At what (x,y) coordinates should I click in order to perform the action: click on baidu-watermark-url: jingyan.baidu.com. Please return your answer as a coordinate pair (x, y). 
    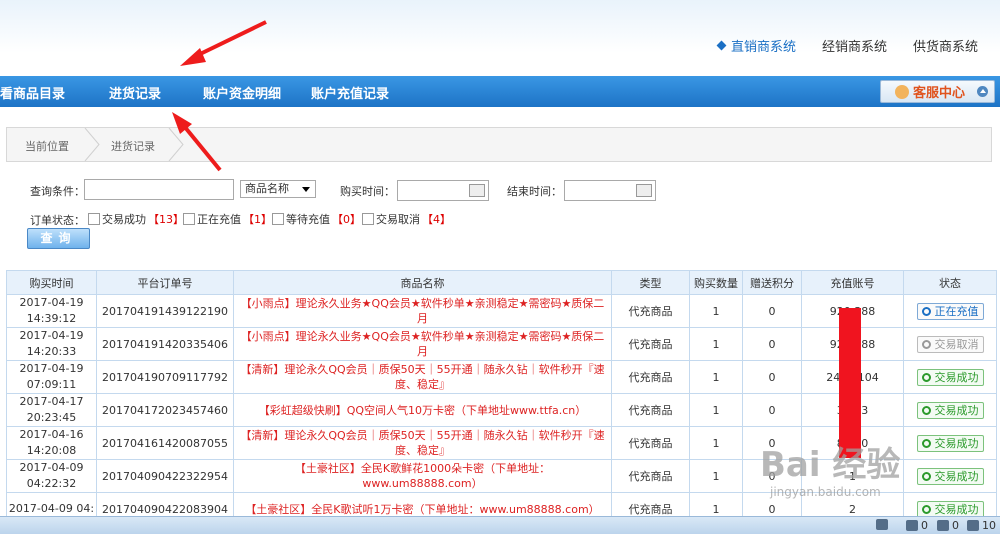
    Looking at the image, I should click on (825, 492).